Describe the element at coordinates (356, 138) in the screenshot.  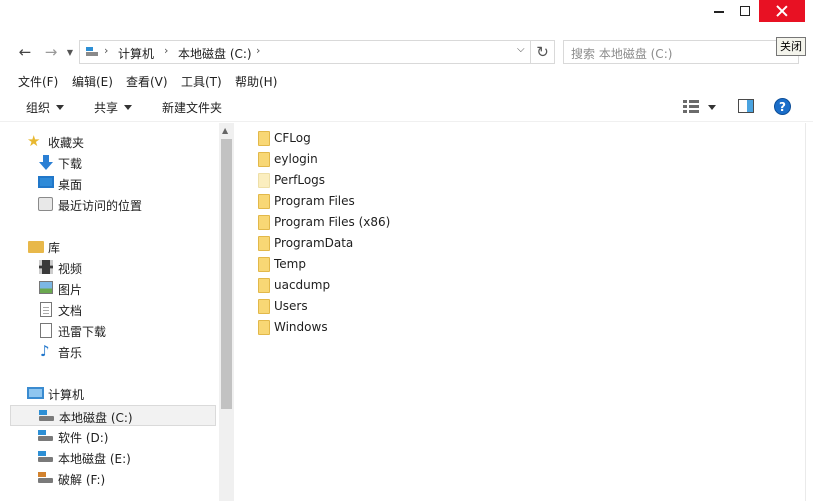
I see `file-item-cflog: CFLog` at that location.